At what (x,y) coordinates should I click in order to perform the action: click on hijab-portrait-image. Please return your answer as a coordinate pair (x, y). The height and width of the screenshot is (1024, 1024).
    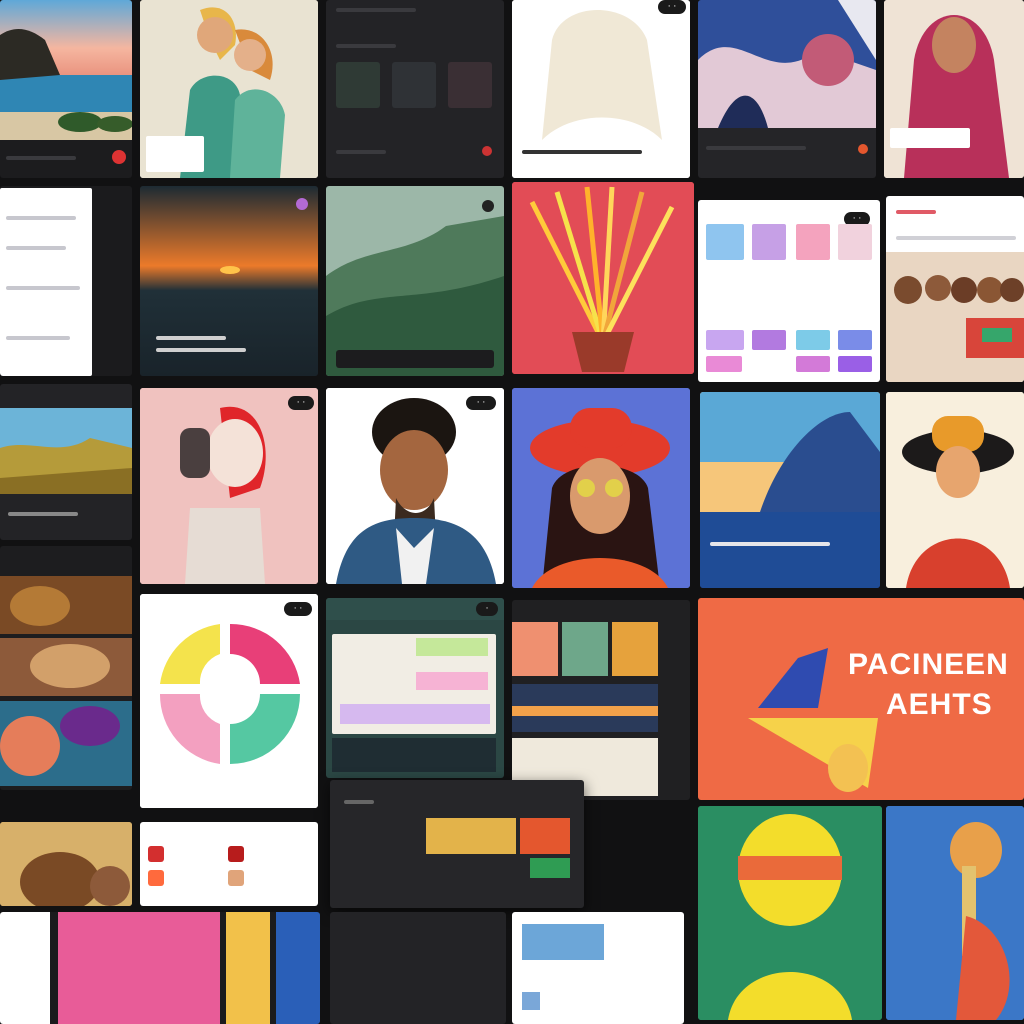
    Looking at the image, I should click on (954, 89).